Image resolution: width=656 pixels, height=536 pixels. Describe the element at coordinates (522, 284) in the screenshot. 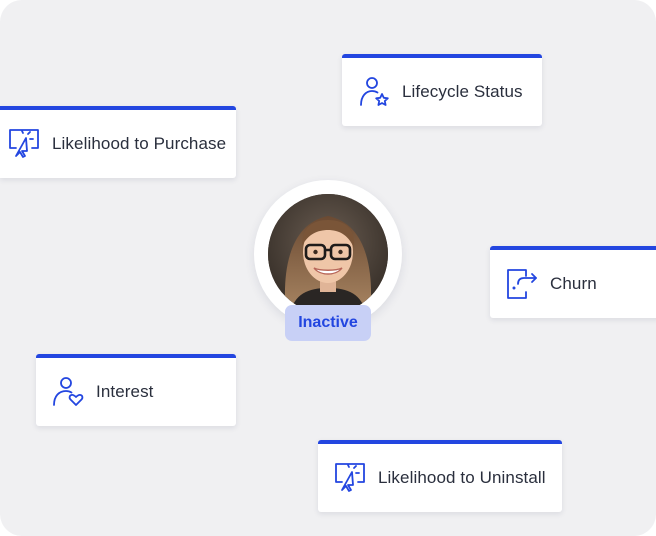

I see `exit-arrow-icon` at that location.